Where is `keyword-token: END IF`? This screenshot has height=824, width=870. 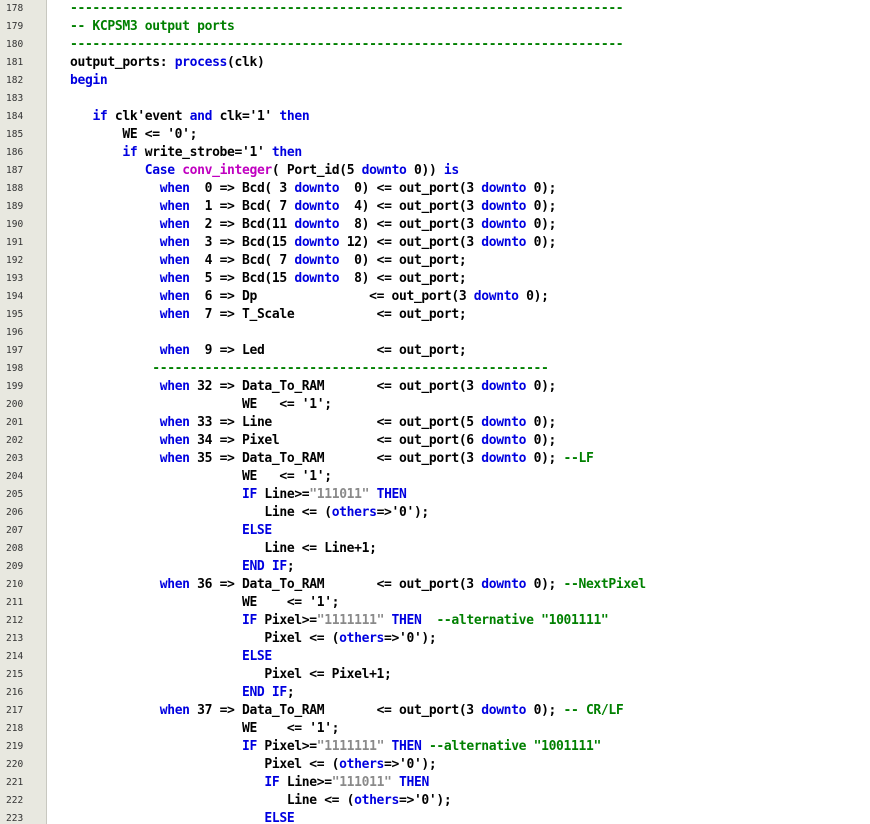
keyword-token: END IF is located at coordinates (264, 692).